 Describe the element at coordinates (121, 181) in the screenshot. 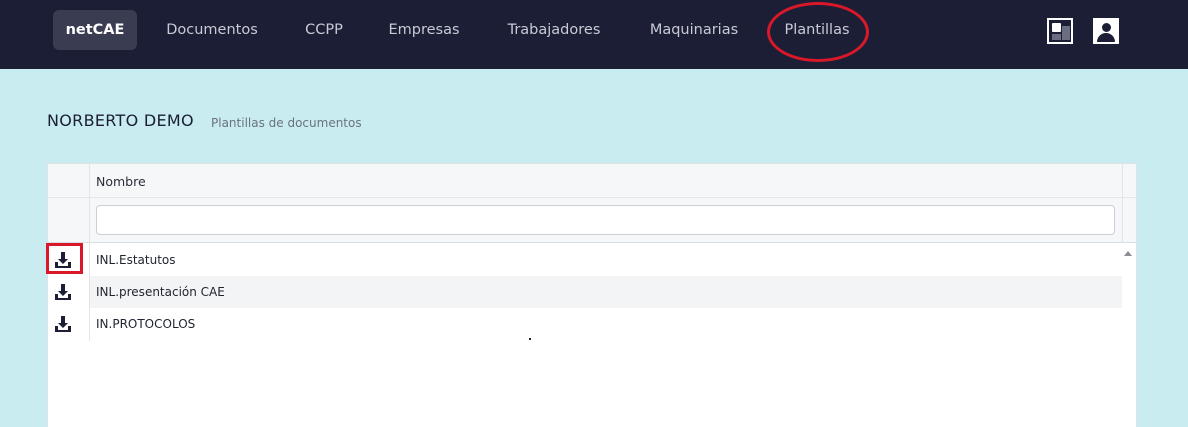

I see `column-header-nombre: Nombre` at that location.